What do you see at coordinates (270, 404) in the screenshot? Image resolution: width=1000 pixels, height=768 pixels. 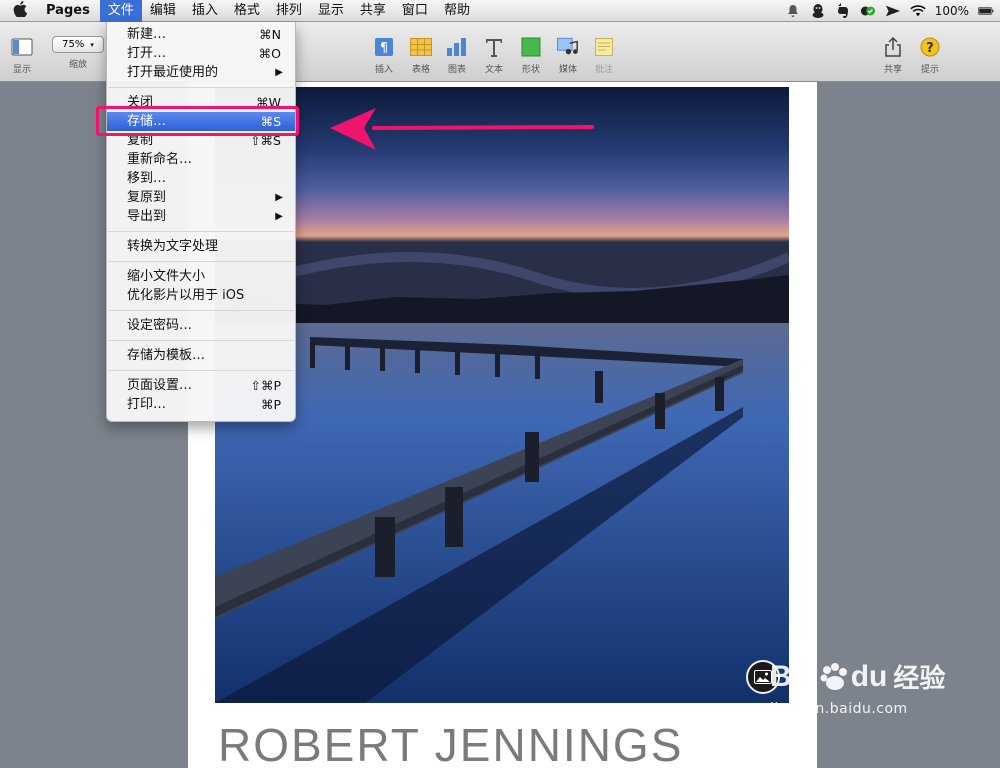 I see `menu-item-shortcut: ⌘P` at bounding box center [270, 404].